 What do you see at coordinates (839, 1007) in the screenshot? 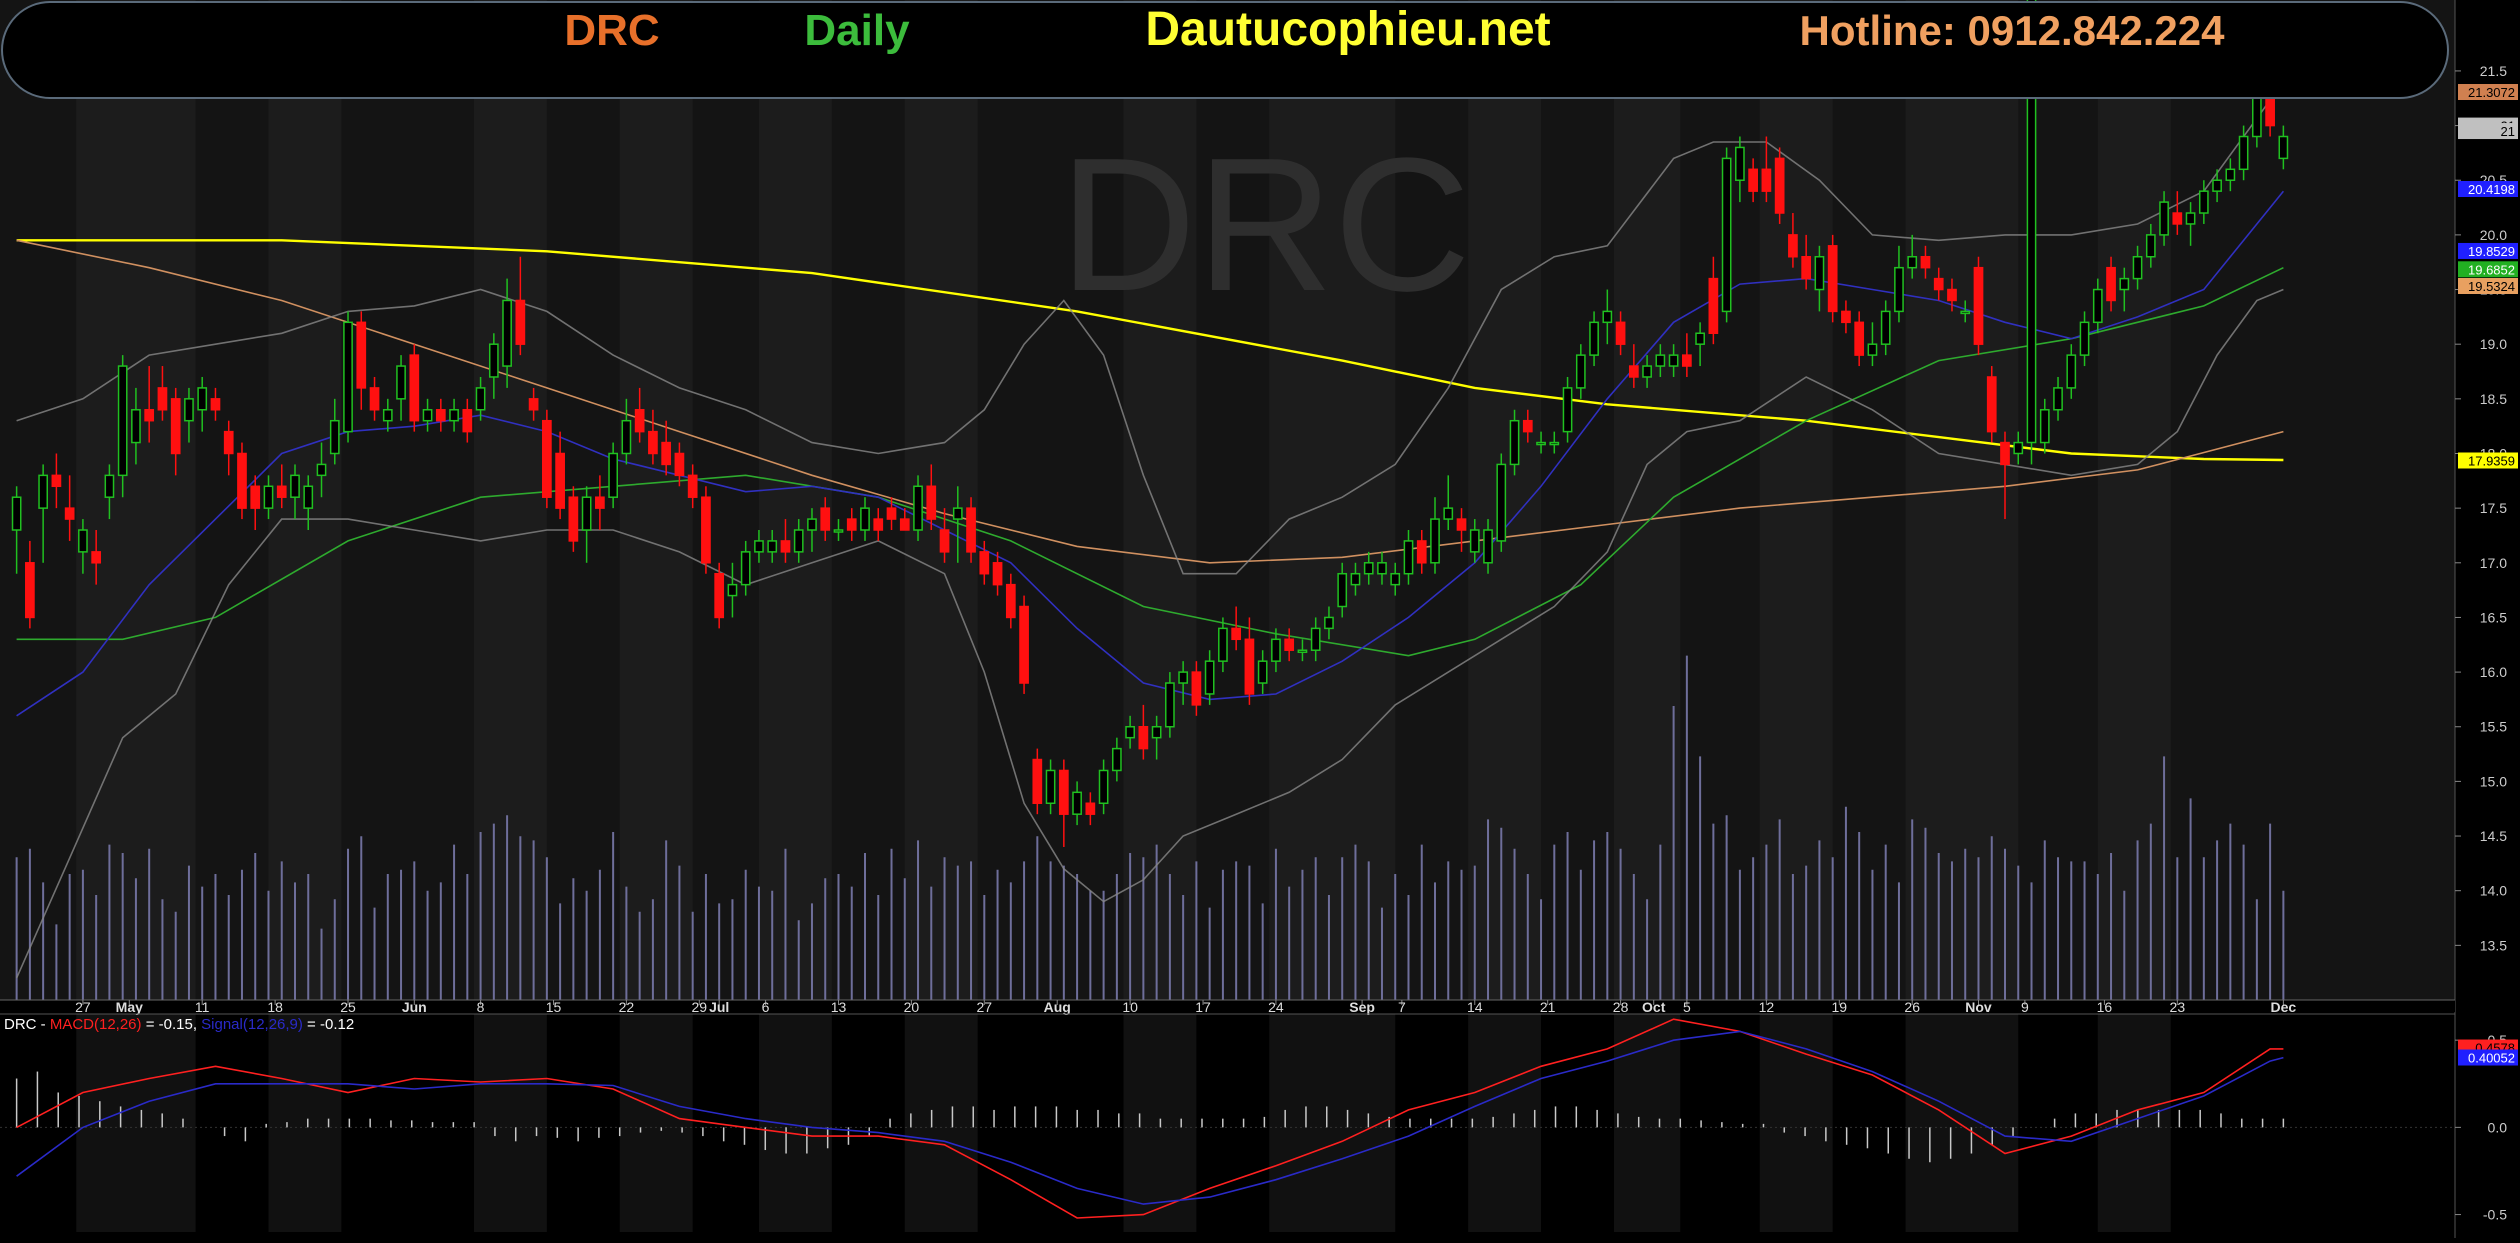
I see `x-tick-label: 13` at bounding box center [839, 1007].